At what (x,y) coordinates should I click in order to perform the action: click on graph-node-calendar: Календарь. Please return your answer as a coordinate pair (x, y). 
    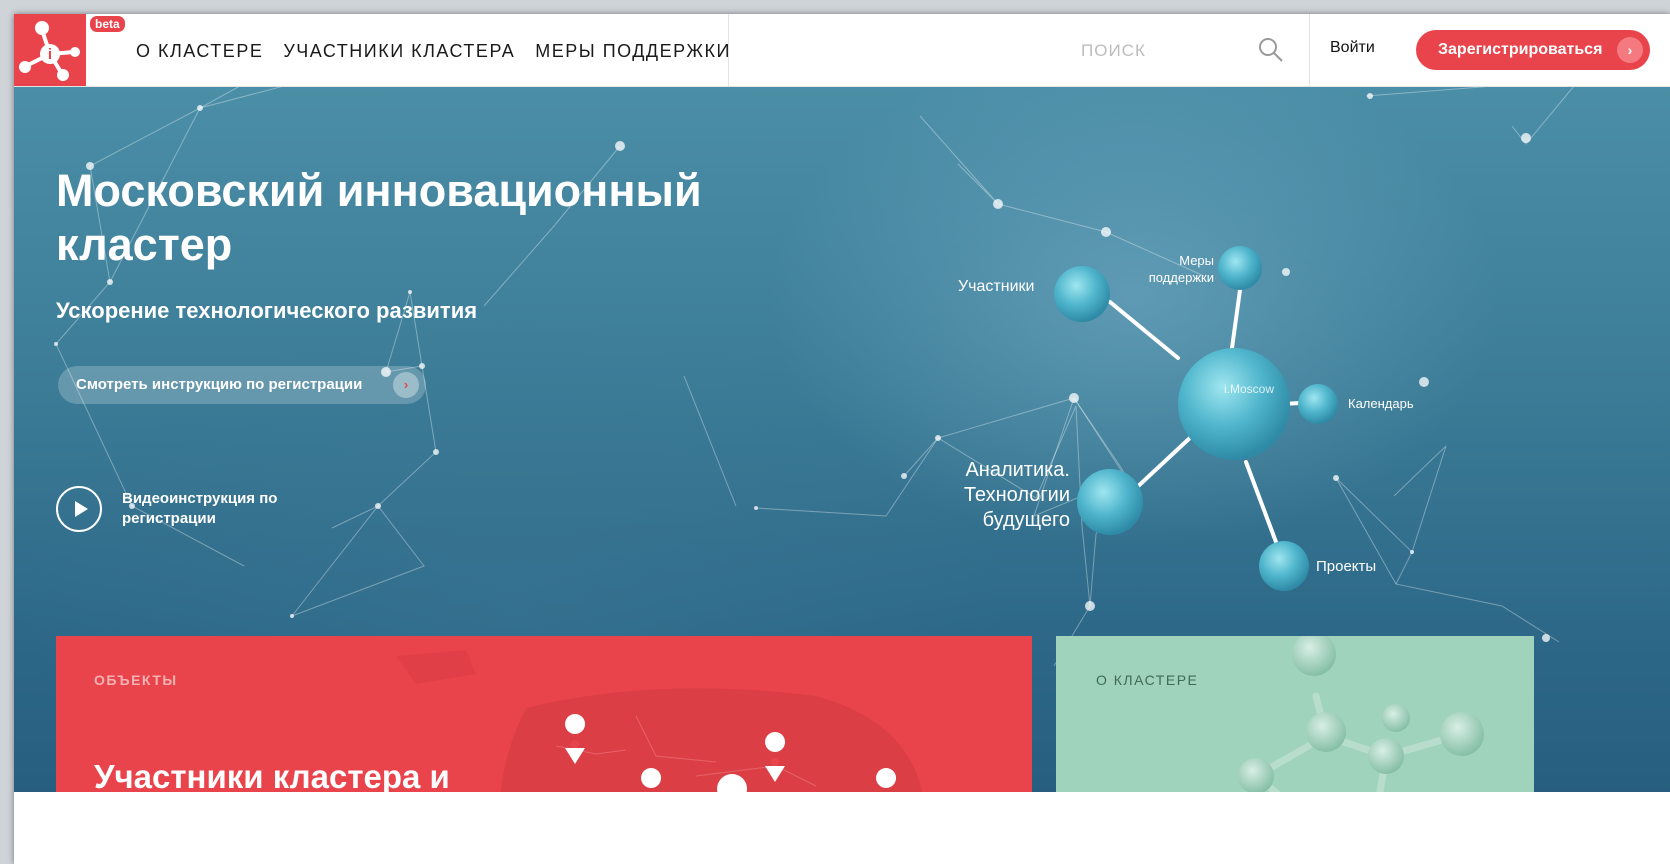
    Looking at the image, I should click on (1381, 403).